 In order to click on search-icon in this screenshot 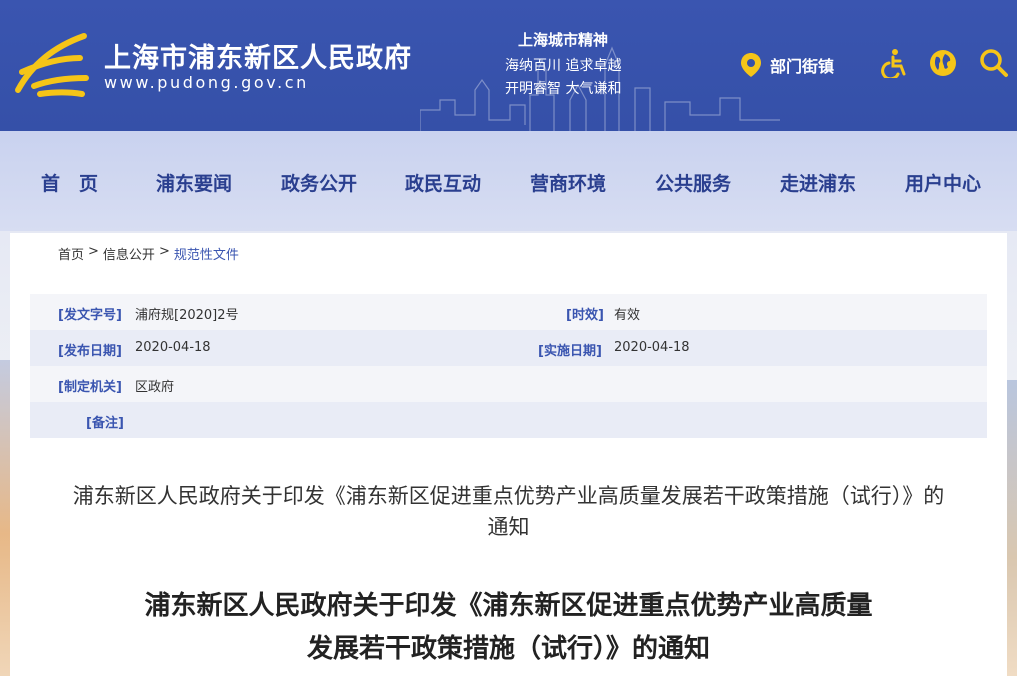, I will do `click(994, 63)`.